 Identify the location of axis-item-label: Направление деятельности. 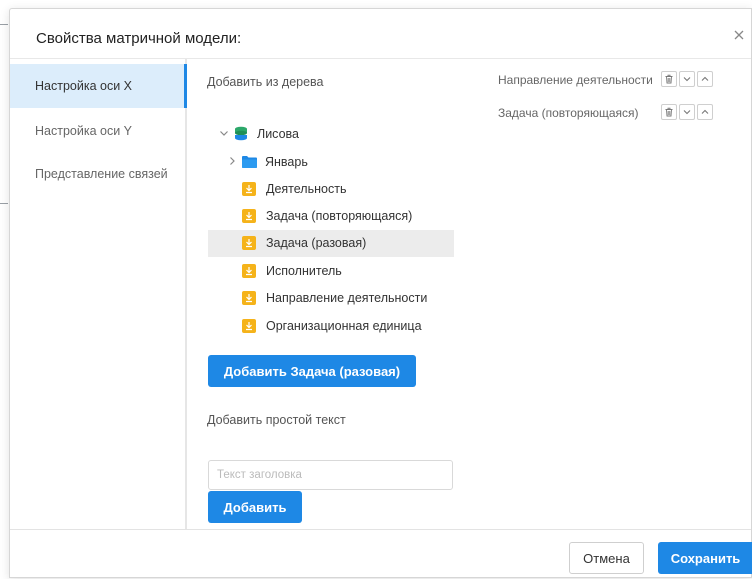
(575, 80).